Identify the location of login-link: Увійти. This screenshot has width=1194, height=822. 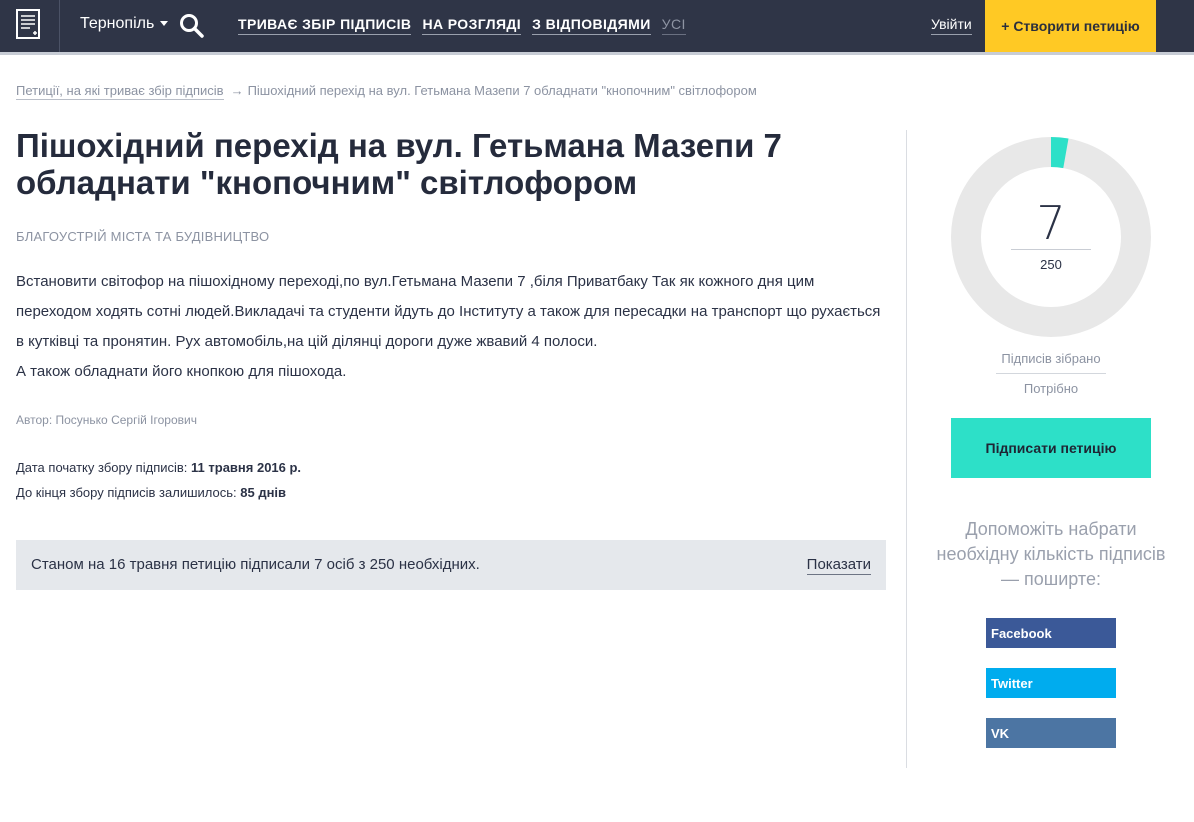
(951, 25).